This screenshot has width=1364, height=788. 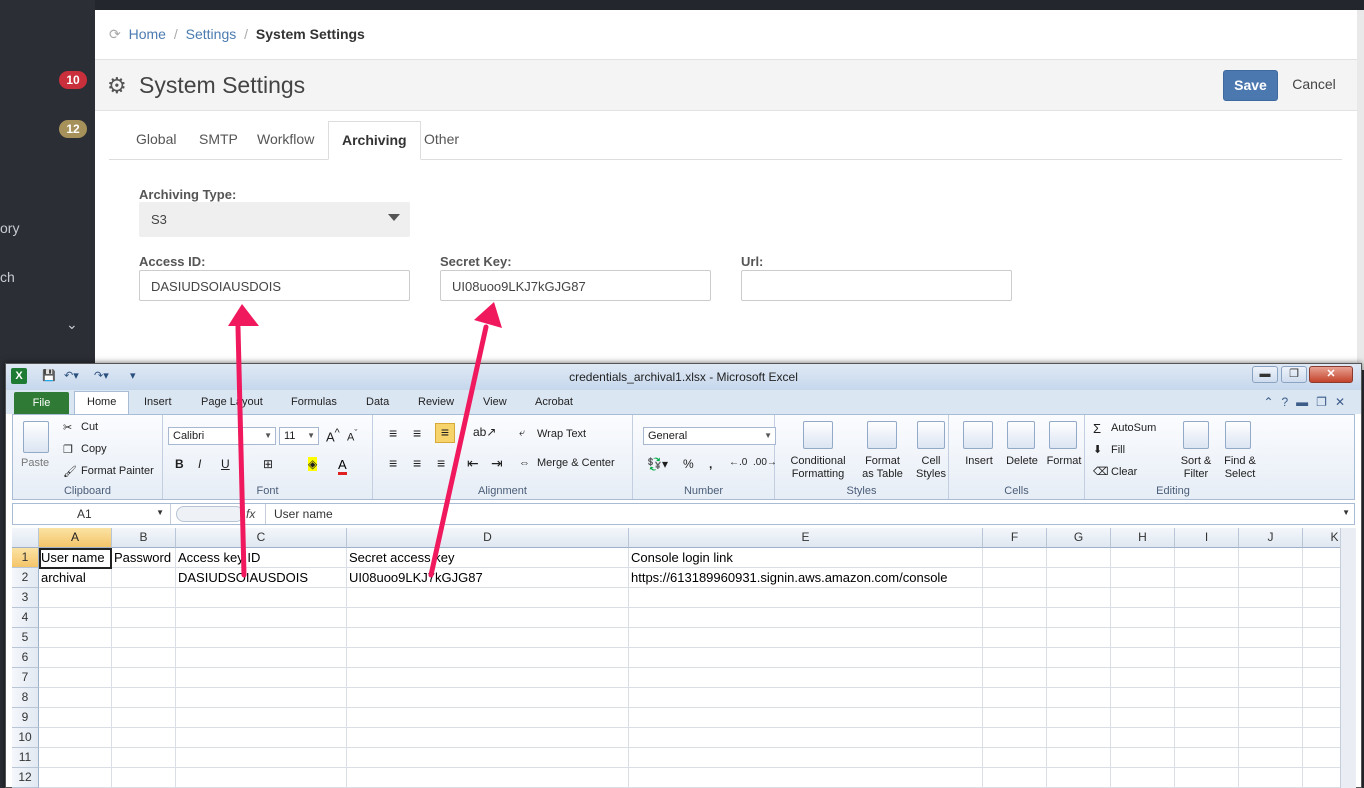 I want to click on conditional-formatting-button: Conditional, so click(x=818, y=461).